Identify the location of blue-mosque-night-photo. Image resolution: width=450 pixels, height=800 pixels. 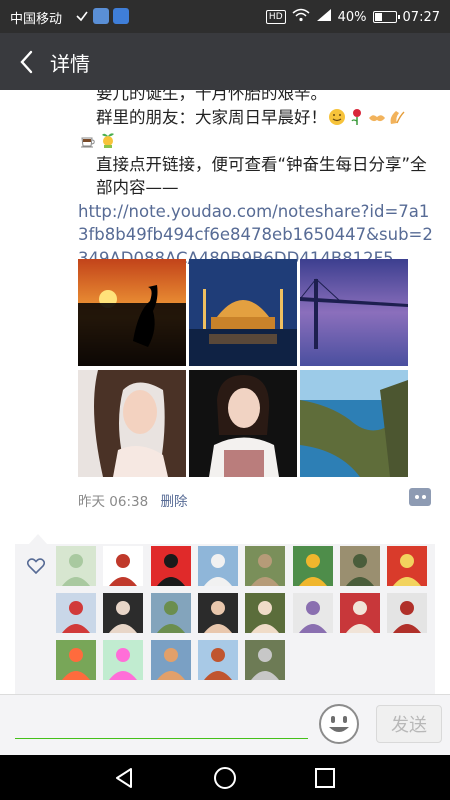
(243, 312).